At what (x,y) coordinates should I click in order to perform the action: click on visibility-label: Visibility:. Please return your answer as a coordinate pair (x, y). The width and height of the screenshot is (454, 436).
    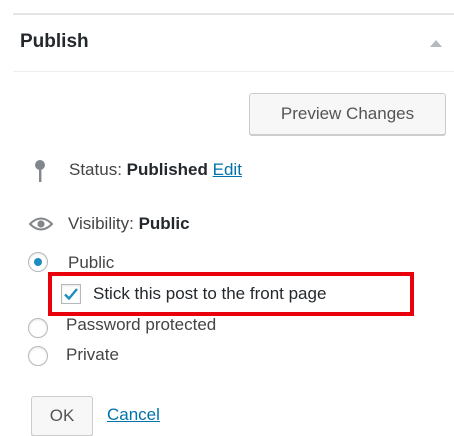
    Looking at the image, I should click on (101, 223).